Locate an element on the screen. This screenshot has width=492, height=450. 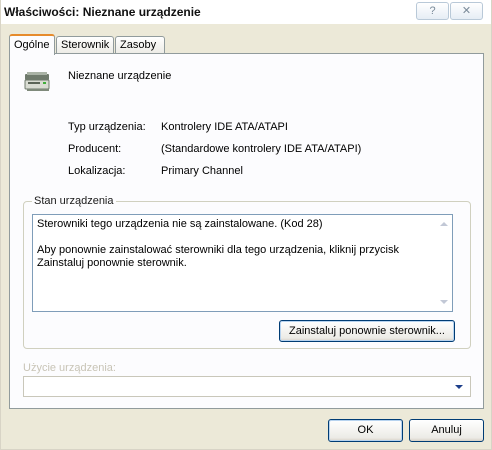
device-status-label: Stan urządzenia is located at coordinates (74, 201).